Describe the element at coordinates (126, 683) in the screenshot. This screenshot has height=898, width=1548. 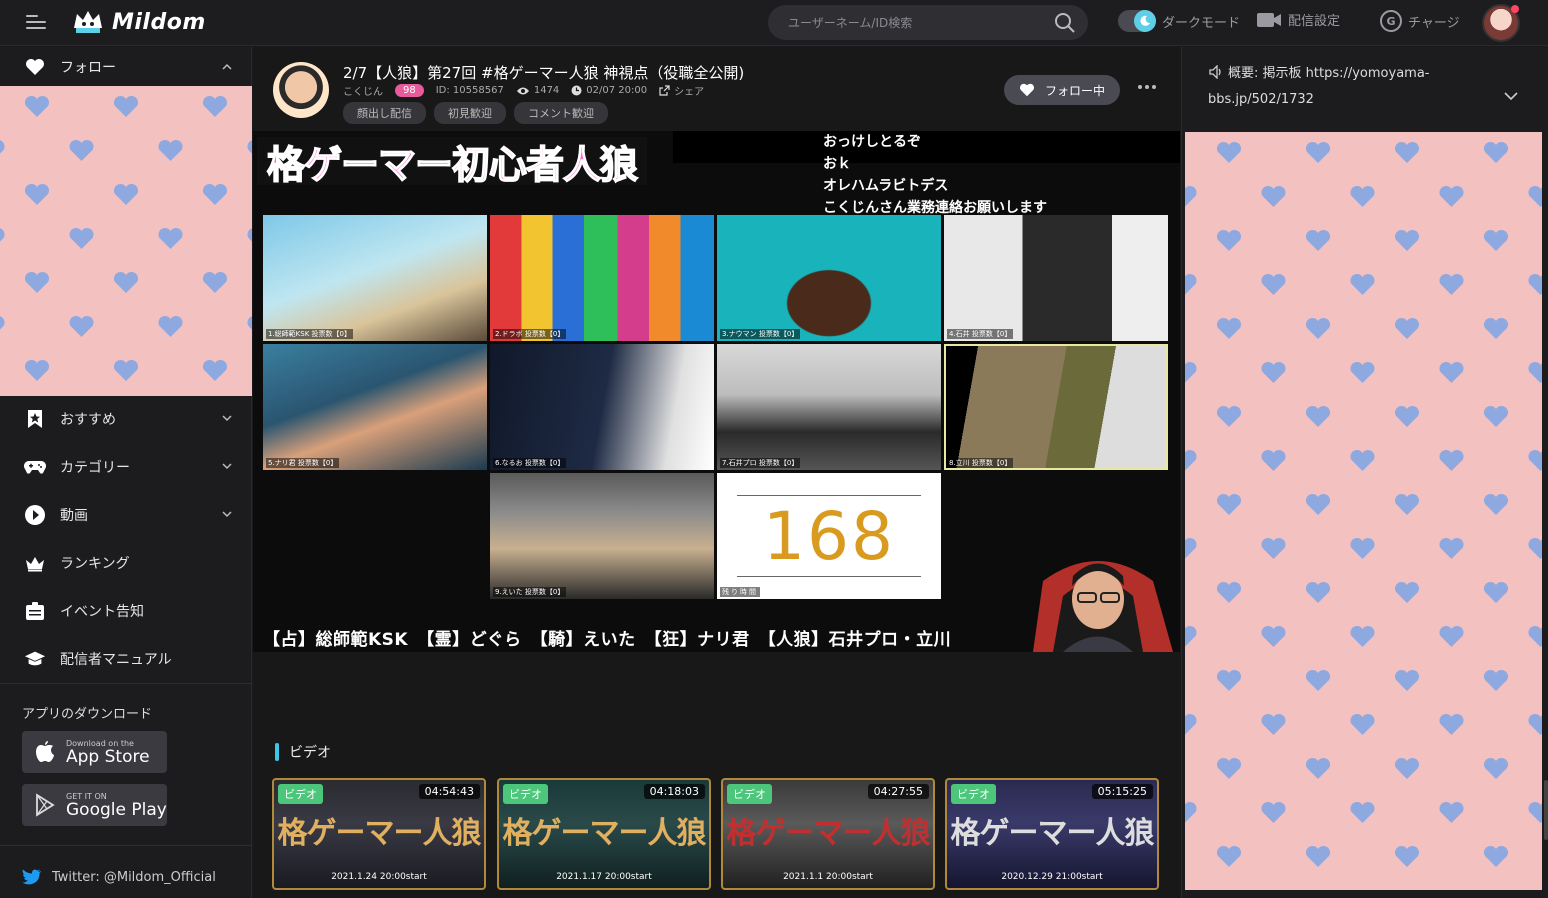
I see `sidebar-divider` at that location.